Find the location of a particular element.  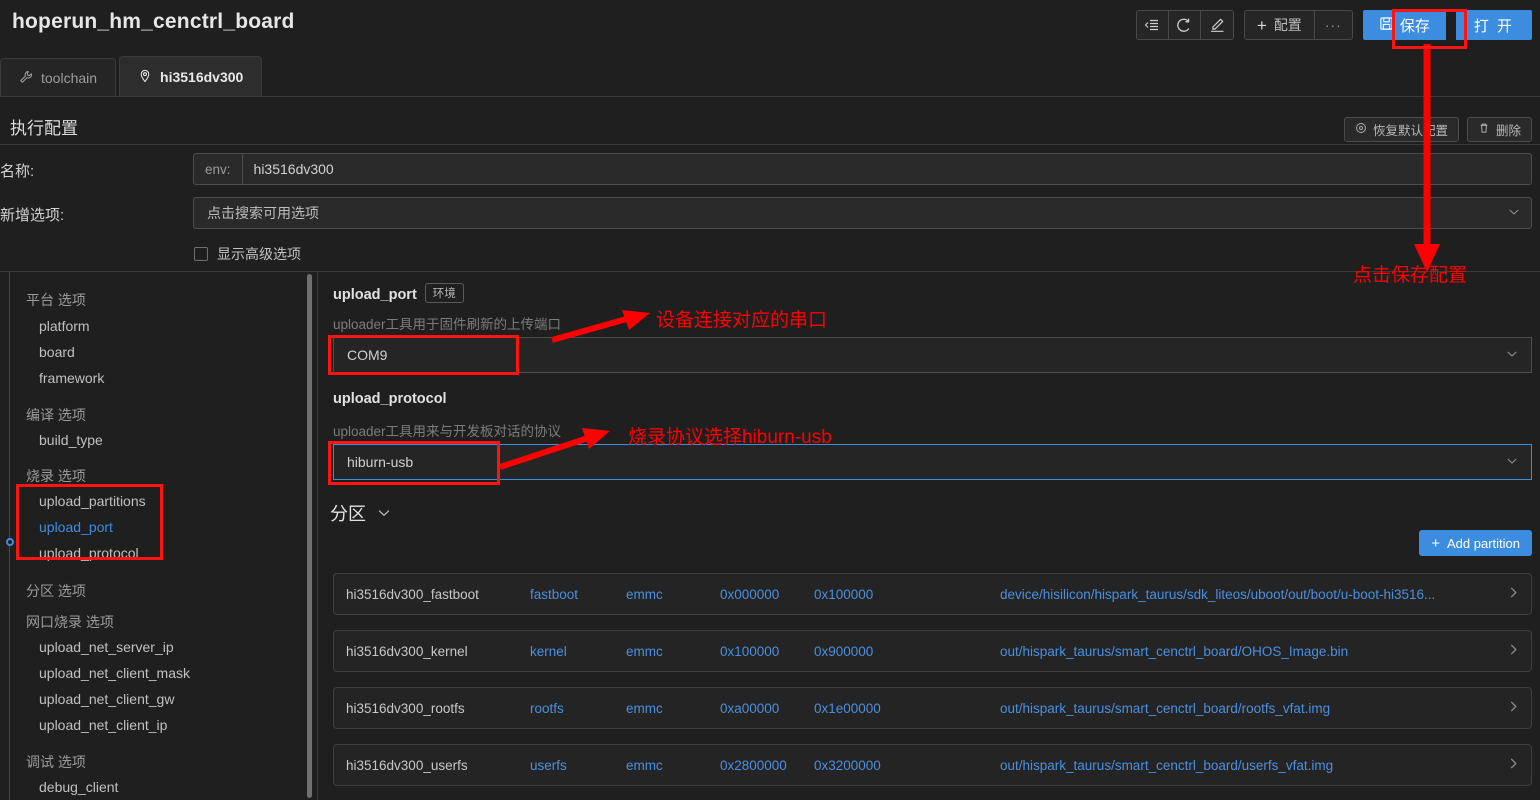

tree-guide-line is located at coordinates (9, 536).